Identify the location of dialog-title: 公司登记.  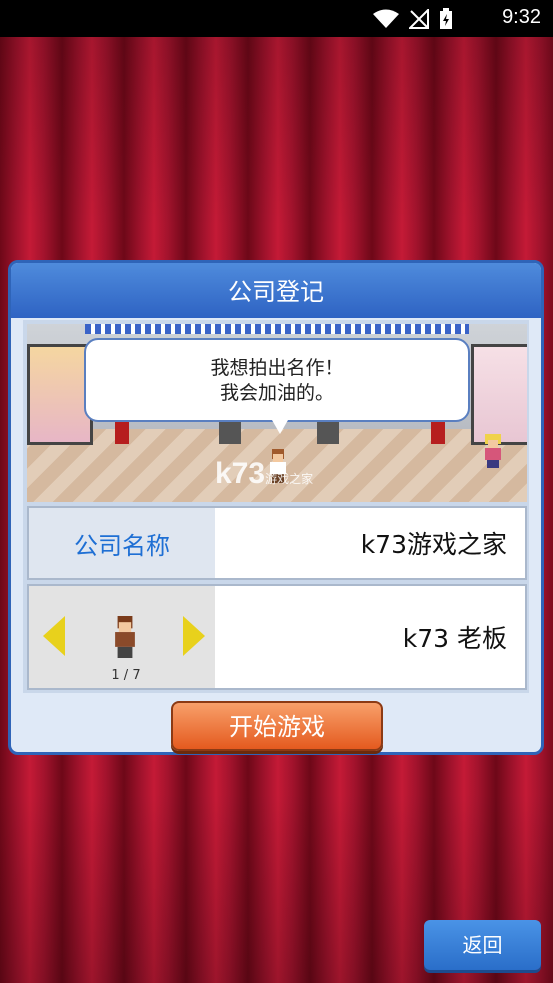
(276, 290).